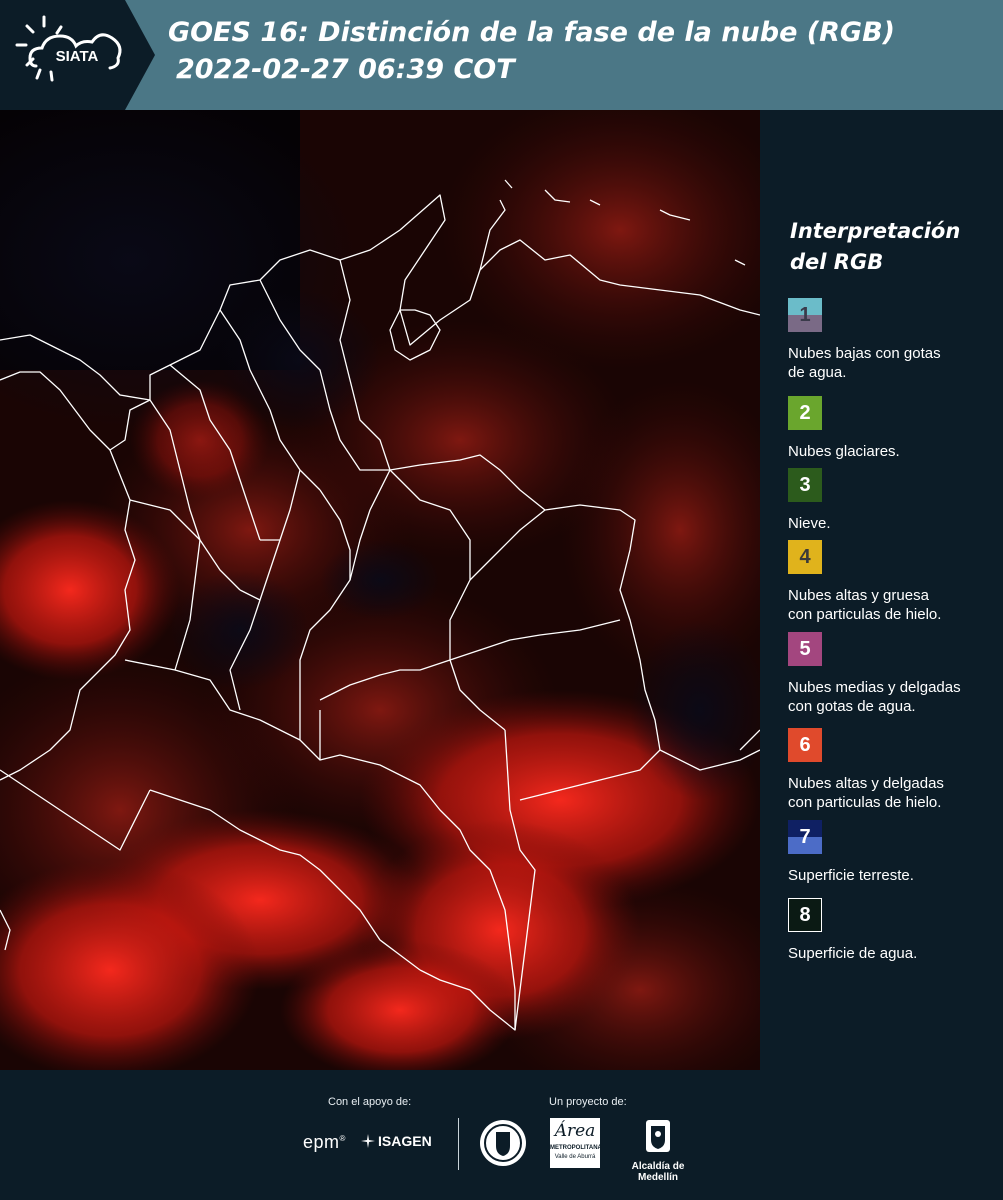 Image resolution: width=1003 pixels, height=1200 pixels. I want to click on alcaldia-logo: Alcaldía de Medellín, so click(658, 1150).